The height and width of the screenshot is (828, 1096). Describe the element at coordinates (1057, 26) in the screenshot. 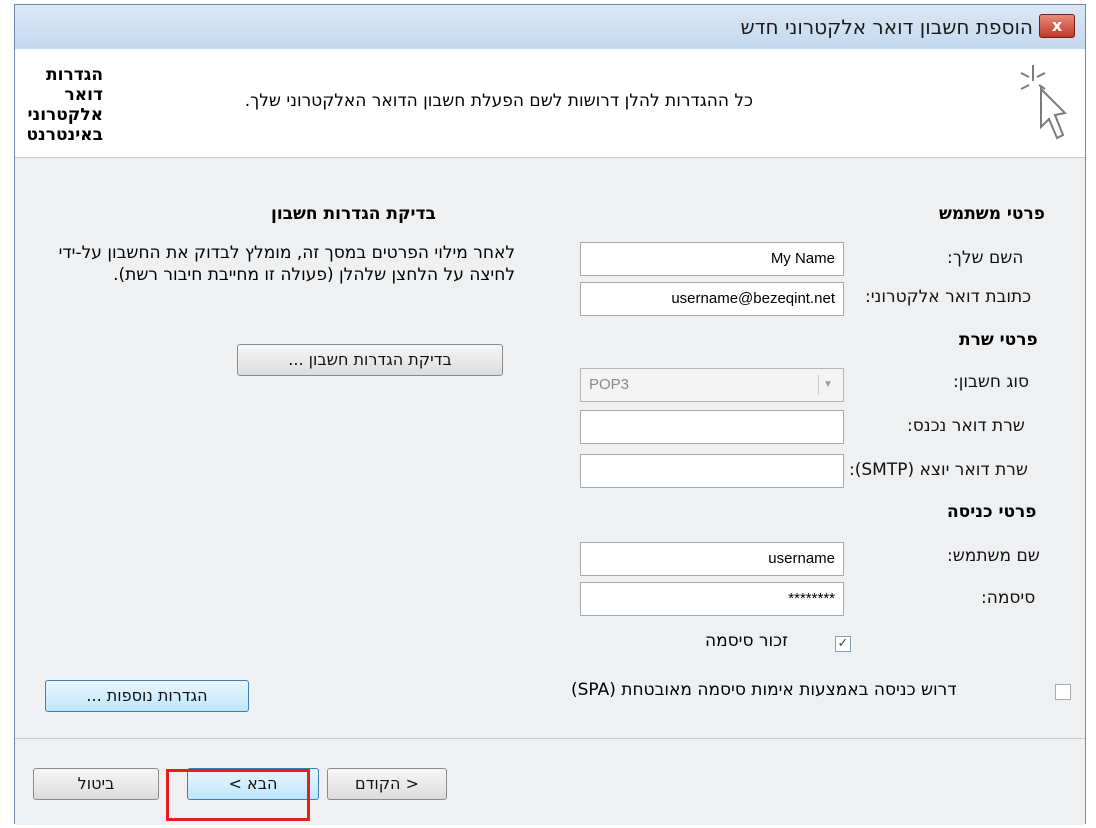

I see `close-icon: x` at that location.